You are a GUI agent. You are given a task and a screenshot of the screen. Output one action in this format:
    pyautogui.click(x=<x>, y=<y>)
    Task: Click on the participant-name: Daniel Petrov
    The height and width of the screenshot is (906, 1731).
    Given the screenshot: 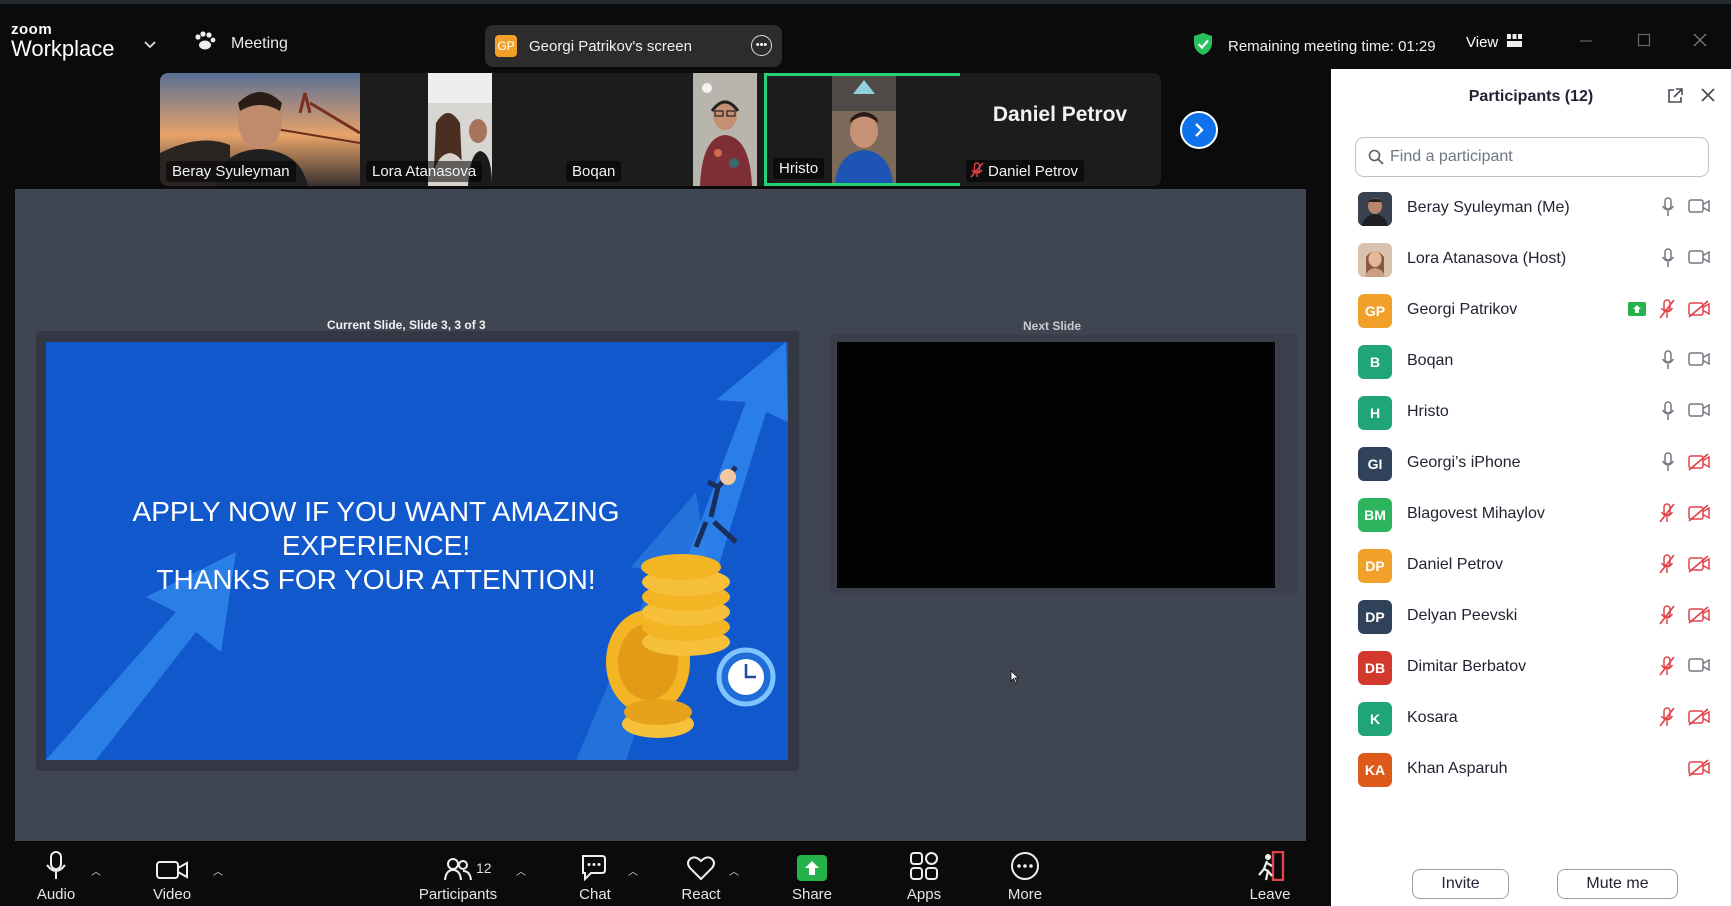 What is the action you would take?
    pyautogui.click(x=1455, y=564)
    